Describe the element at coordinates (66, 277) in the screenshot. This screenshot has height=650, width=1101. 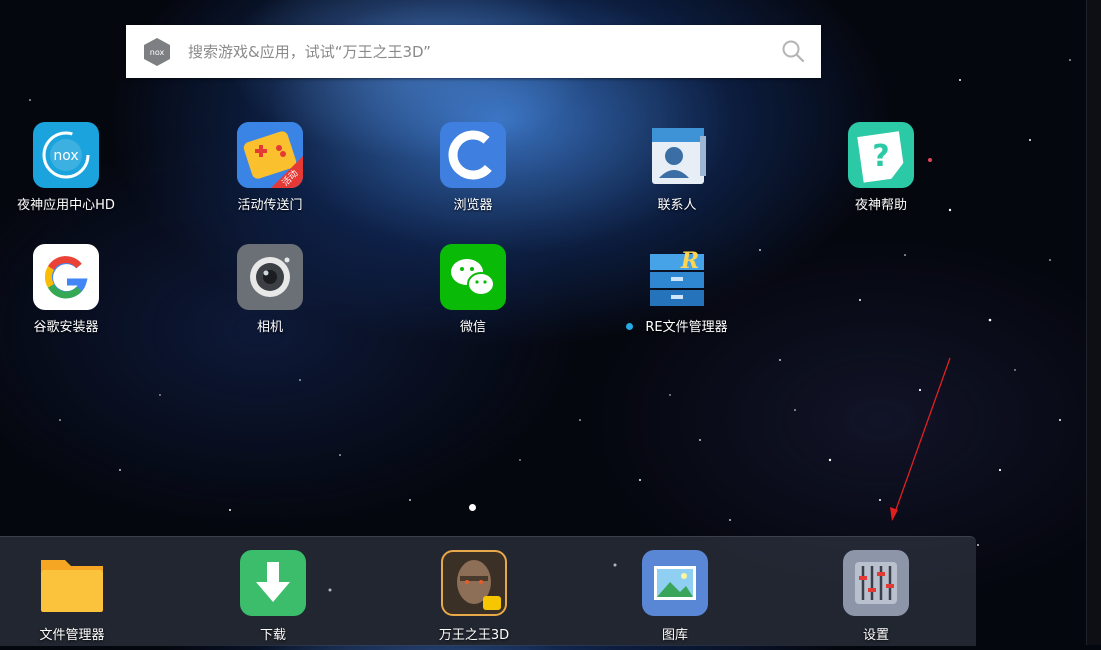
I see `google-installer-icon` at that location.